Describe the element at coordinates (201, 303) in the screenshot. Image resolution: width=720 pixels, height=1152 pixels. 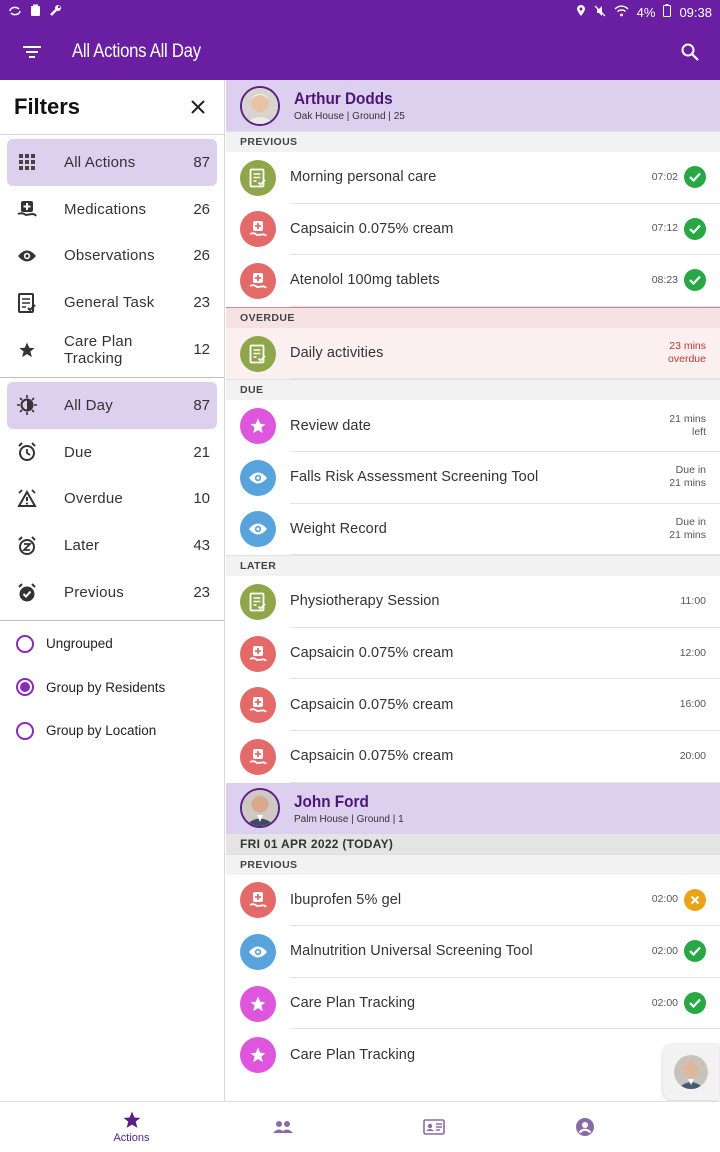
I see `filter-count: 23` at that location.